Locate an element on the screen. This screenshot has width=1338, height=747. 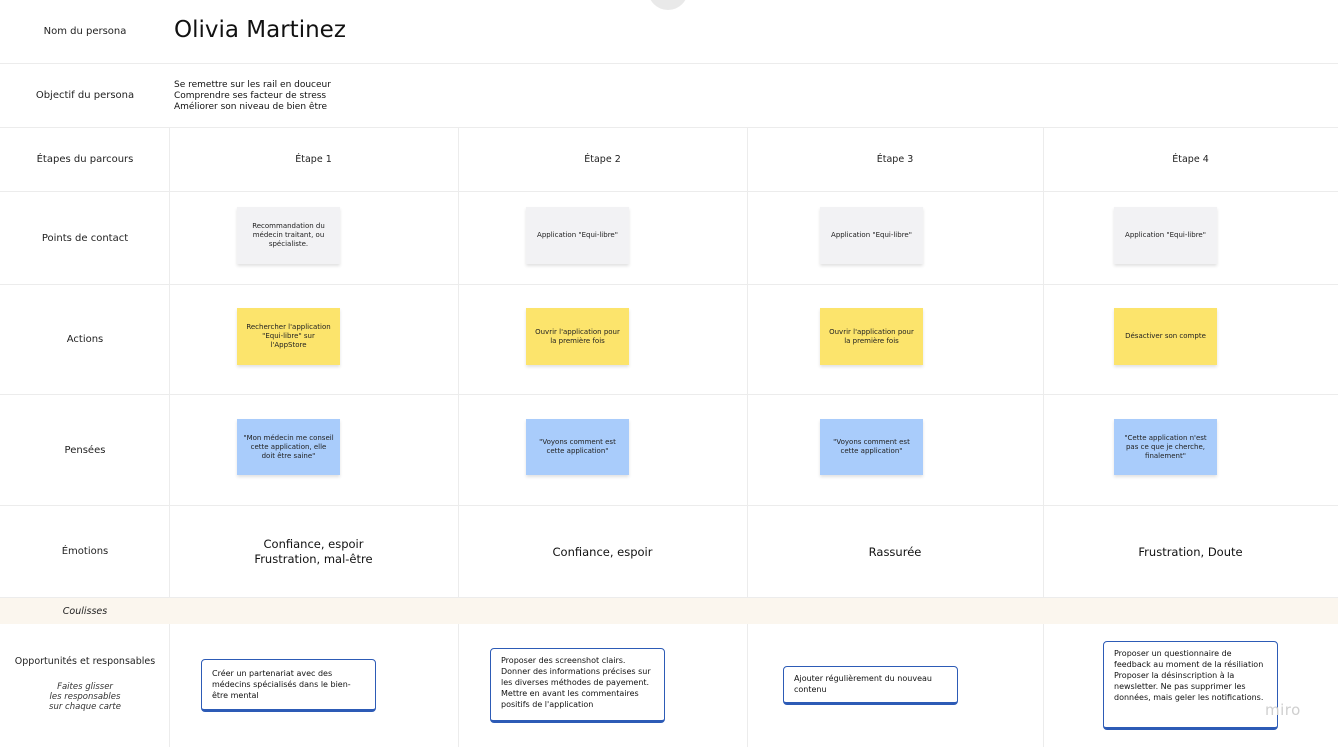
persona-name: Olivia Martinez is located at coordinates (260, 30).